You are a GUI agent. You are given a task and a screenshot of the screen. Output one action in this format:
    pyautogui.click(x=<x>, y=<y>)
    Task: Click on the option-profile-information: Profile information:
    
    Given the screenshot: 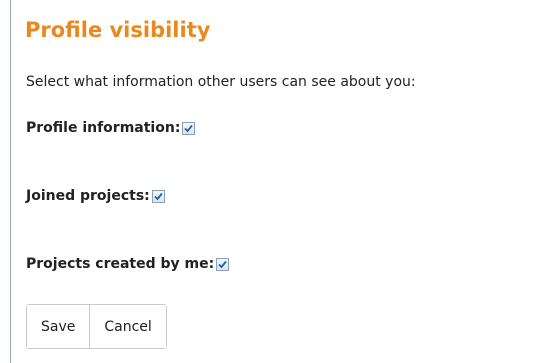 What is the action you would take?
    pyautogui.click(x=111, y=128)
    